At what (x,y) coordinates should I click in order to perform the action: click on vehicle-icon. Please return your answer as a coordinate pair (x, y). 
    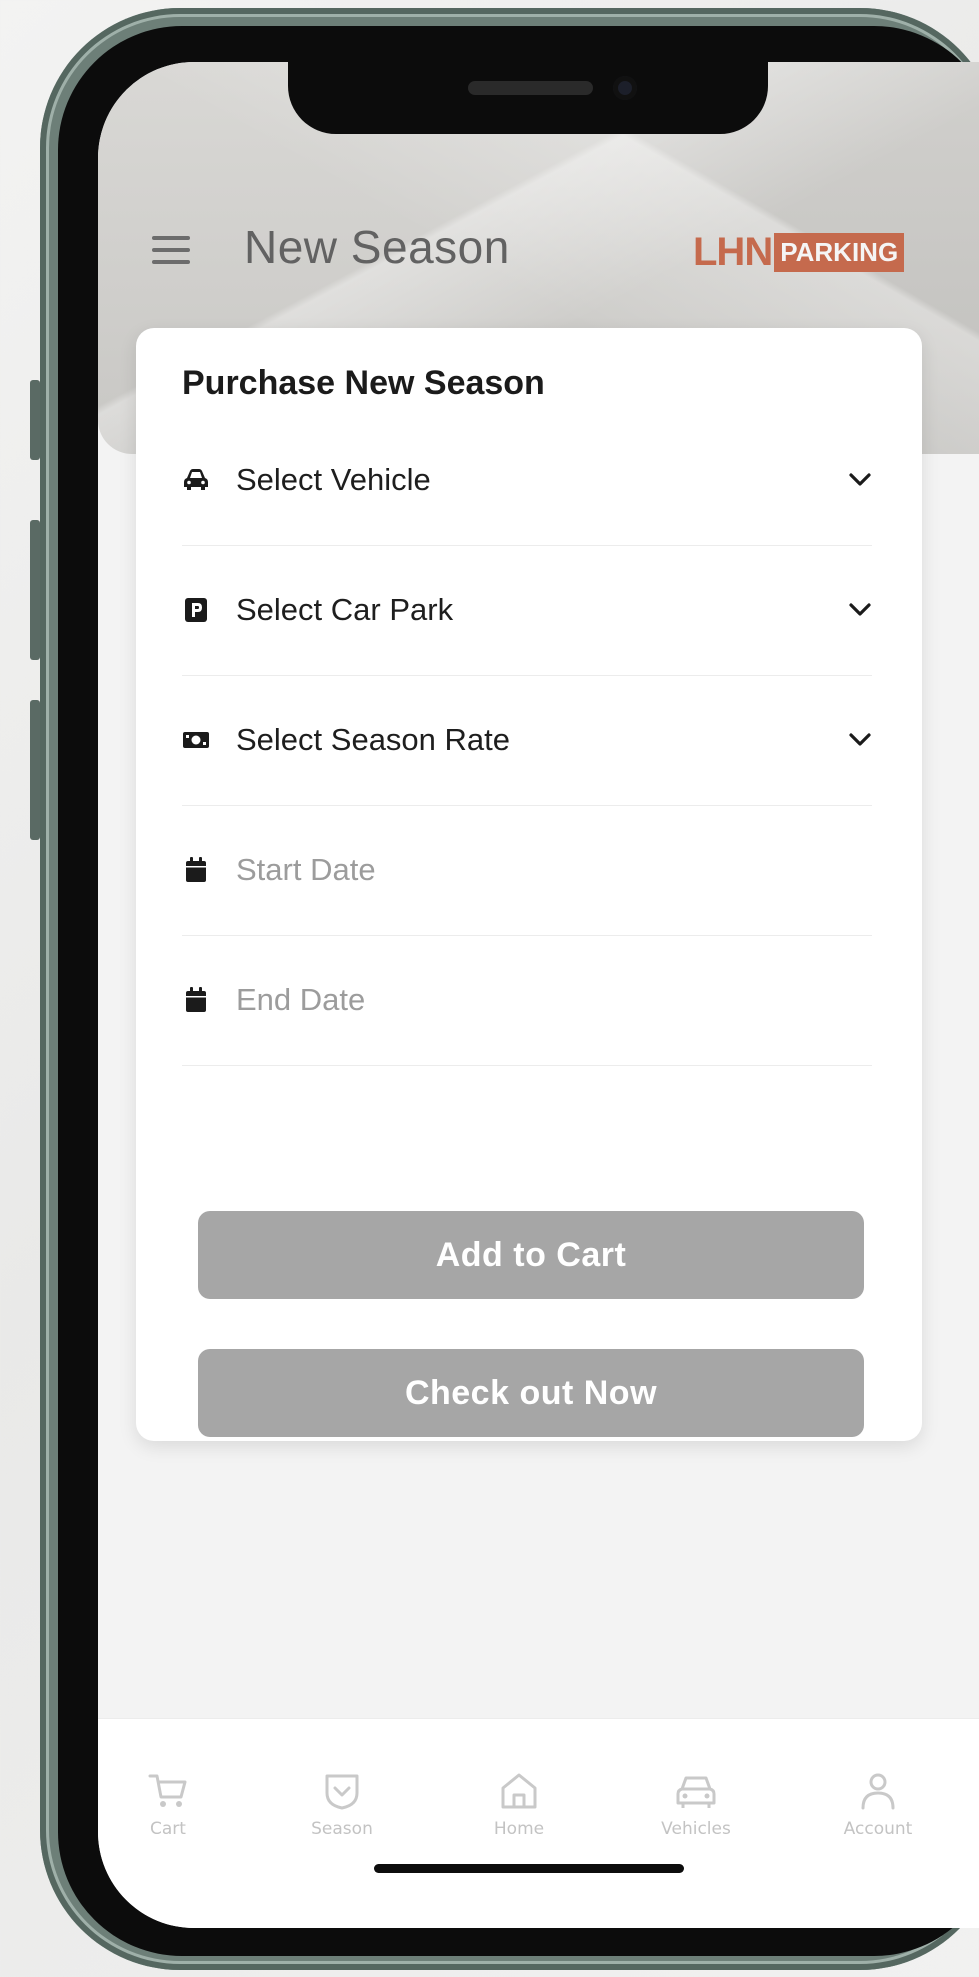
    Looking at the image, I should click on (696, 1792).